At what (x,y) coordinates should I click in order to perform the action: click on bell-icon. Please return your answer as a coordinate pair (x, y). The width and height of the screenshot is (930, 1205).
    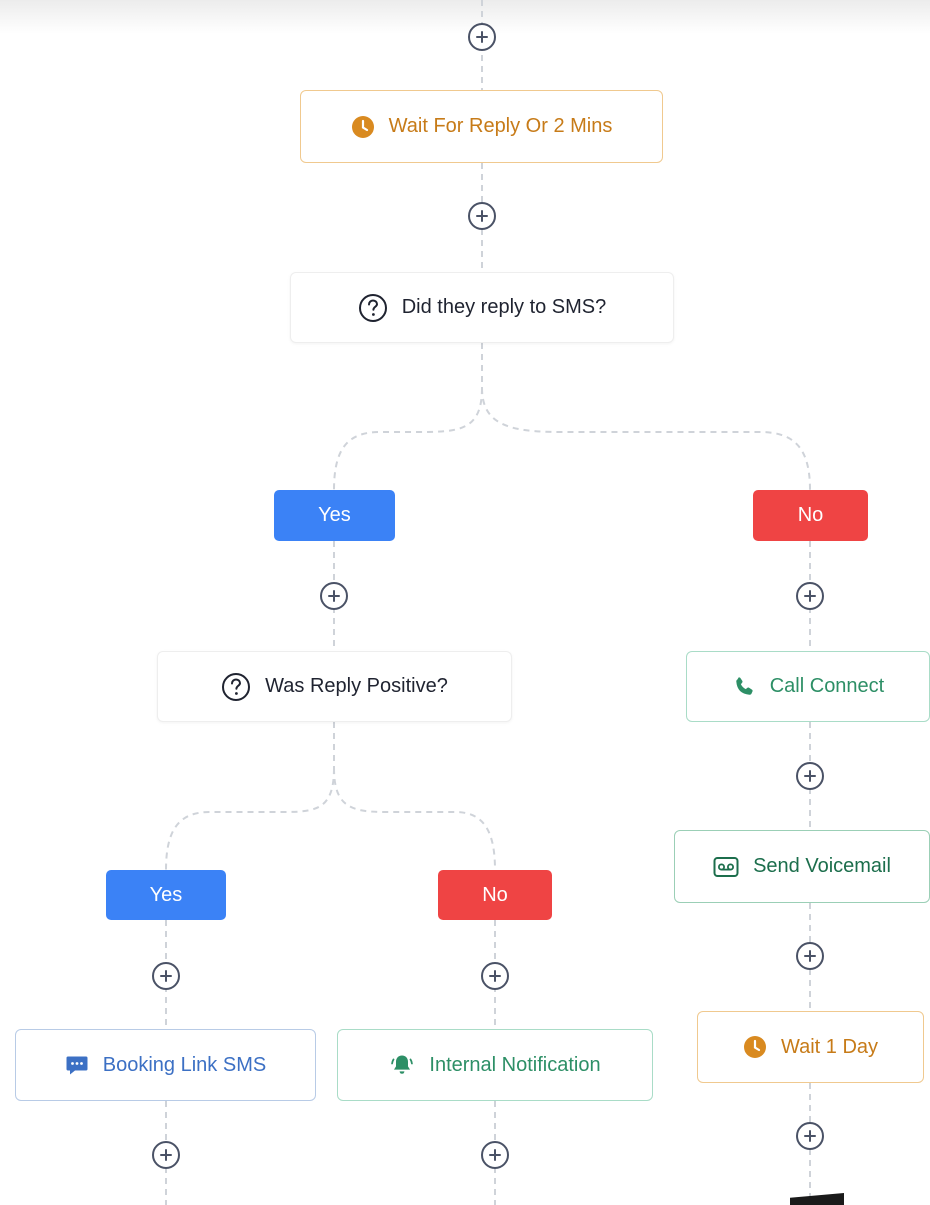
    Looking at the image, I should click on (402, 1065).